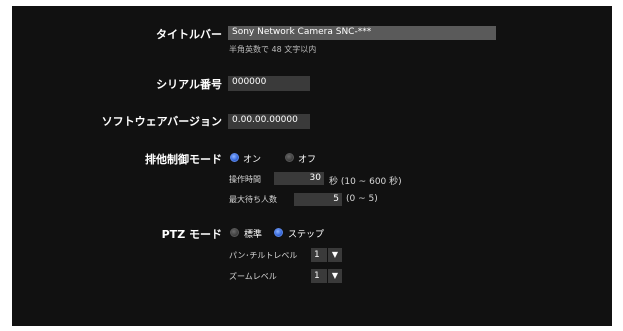 The image size is (623, 331). What do you see at coordinates (365, 182) in the screenshot?
I see `operation-time-unit: 秒 (10 ~ 600 秒)` at bounding box center [365, 182].